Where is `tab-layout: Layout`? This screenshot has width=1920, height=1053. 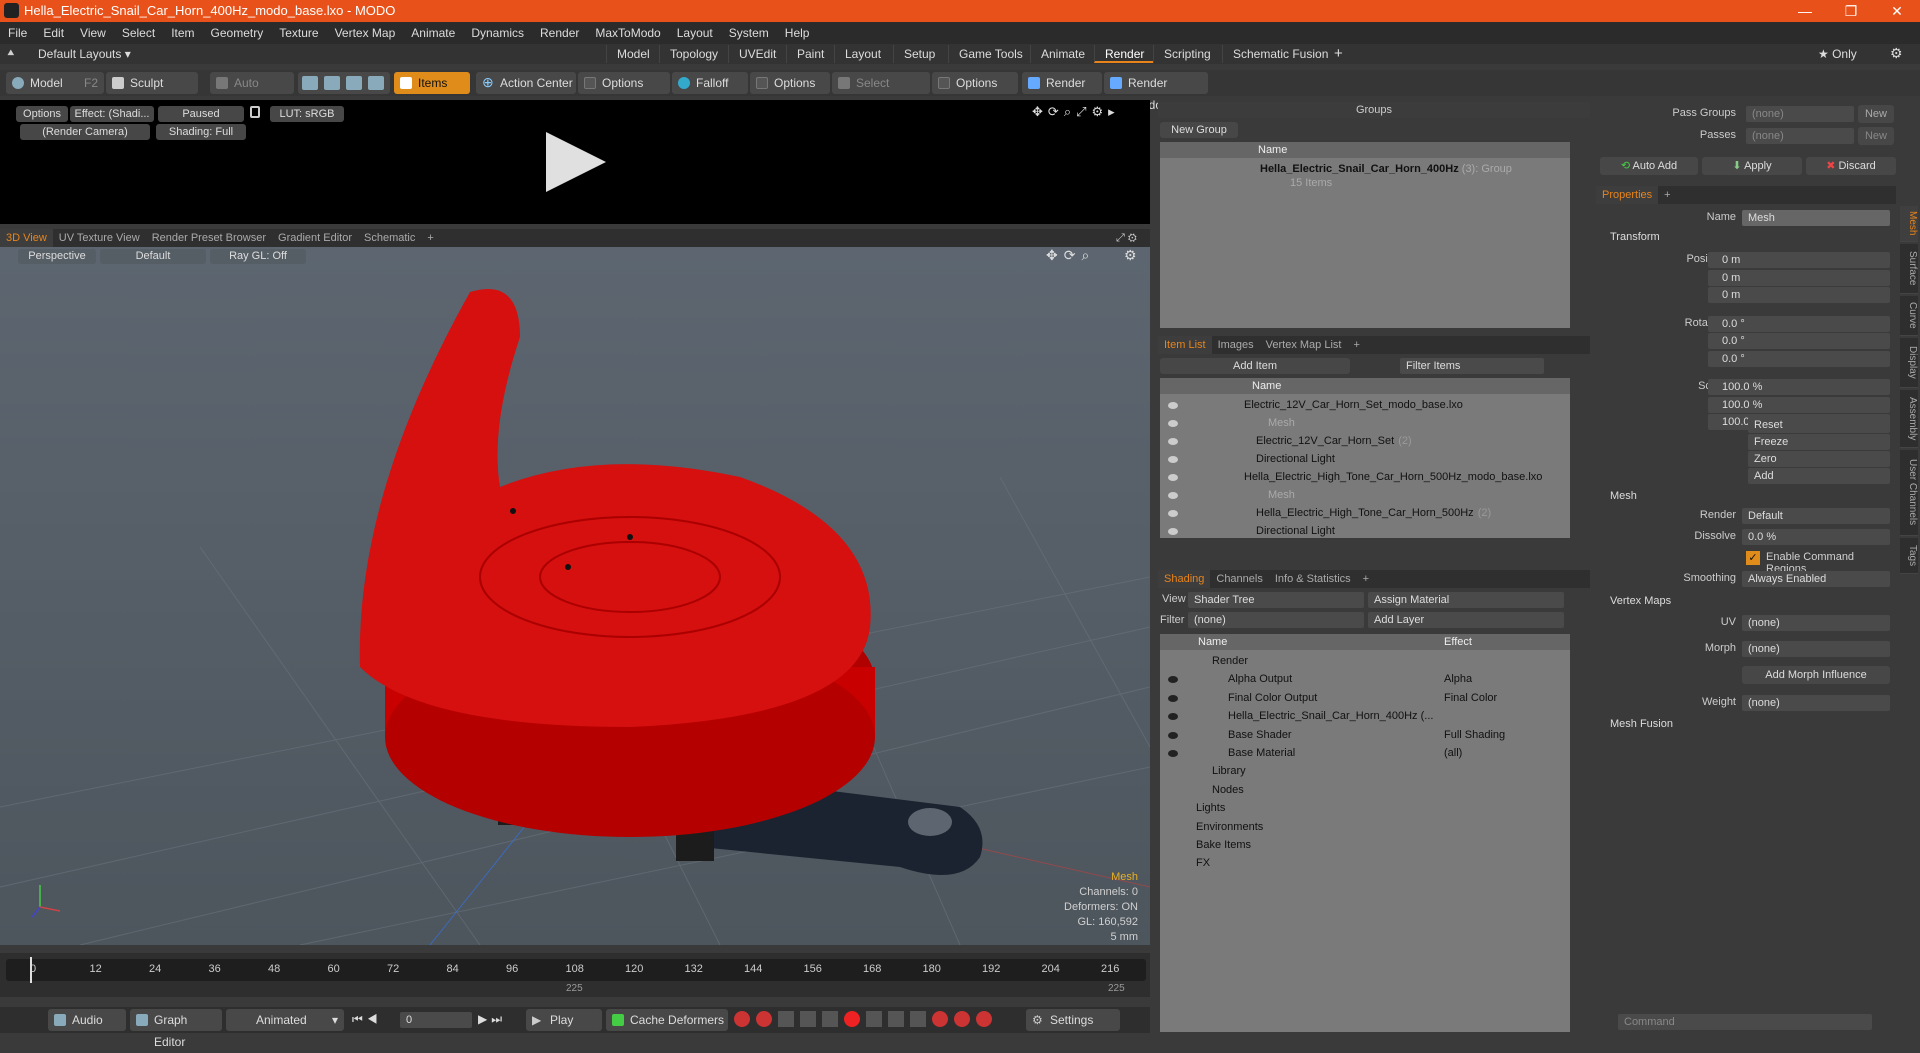
tab-layout: Layout is located at coordinates (862, 54).